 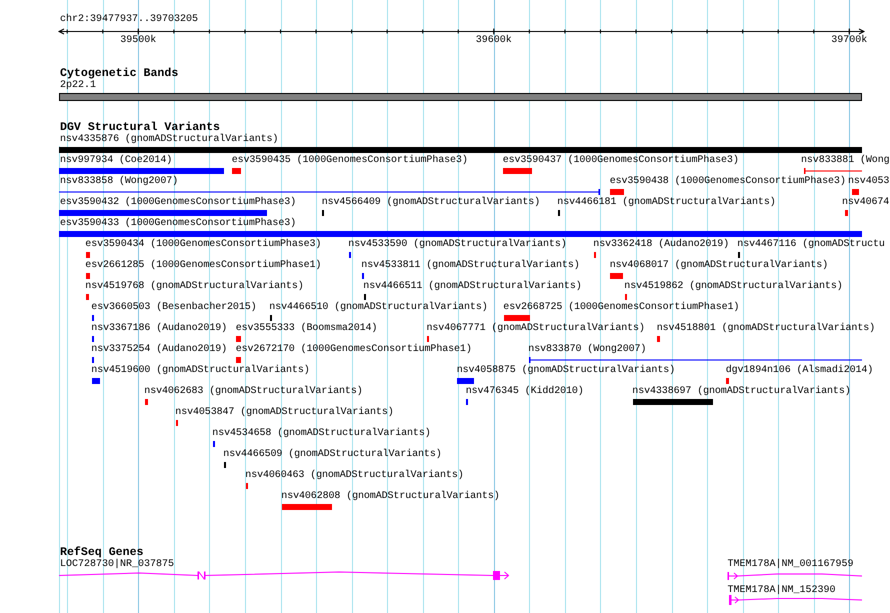 I want to click on variant-label: nsv476345 (Kidd2010), so click(x=525, y=392).